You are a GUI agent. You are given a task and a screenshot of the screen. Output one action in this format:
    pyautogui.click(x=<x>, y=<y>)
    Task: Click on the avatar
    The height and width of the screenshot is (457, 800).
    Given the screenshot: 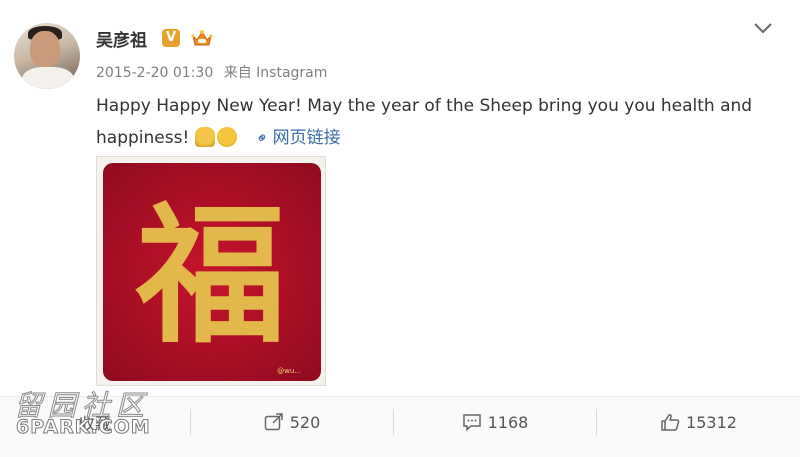 What is the action you would take?
    pyautogui.click(x=47, y=56)
    